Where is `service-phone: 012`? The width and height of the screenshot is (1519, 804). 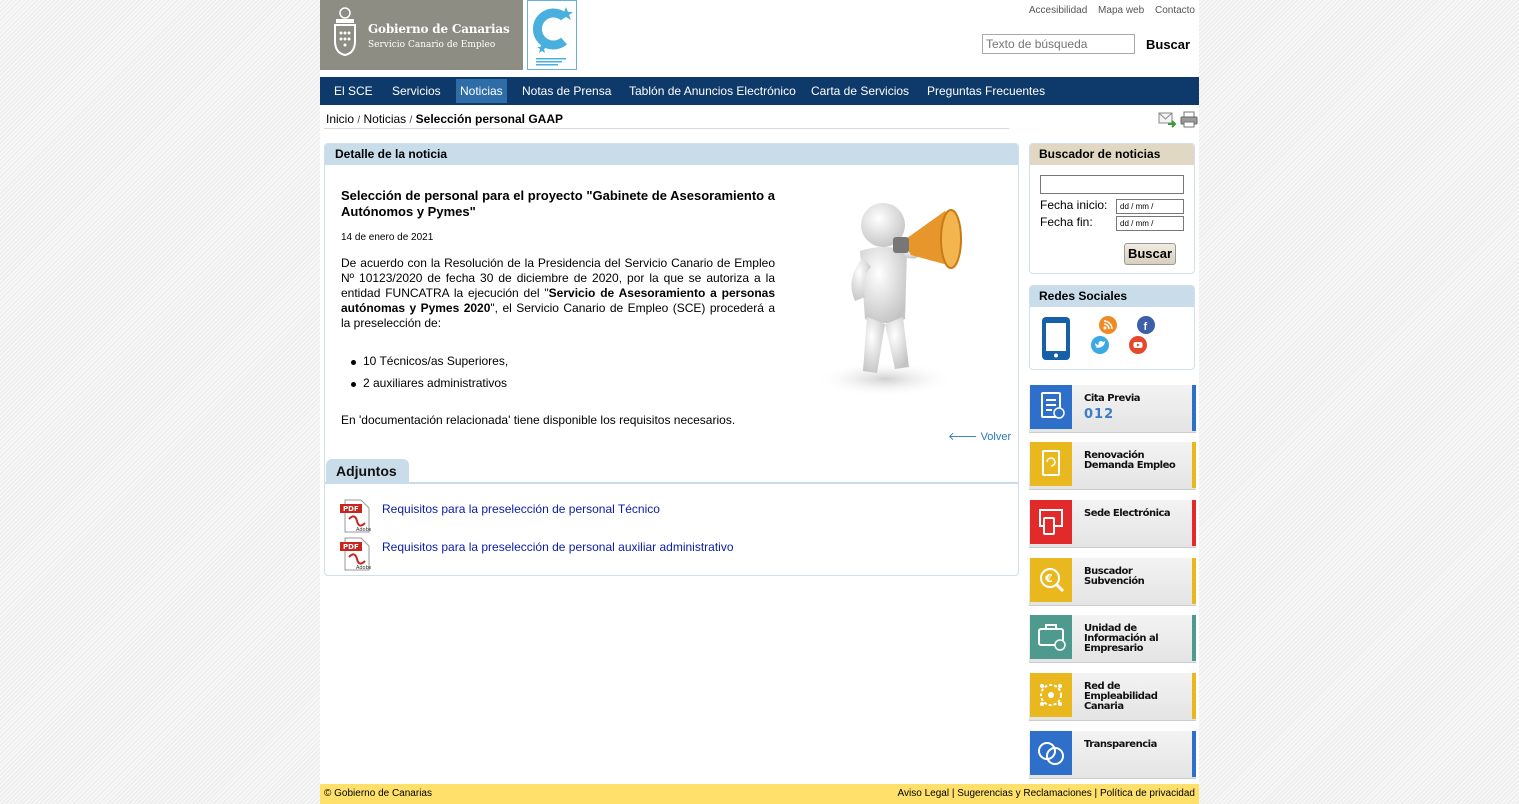 service-phone: 012 is located at coordinates (1099, 414).